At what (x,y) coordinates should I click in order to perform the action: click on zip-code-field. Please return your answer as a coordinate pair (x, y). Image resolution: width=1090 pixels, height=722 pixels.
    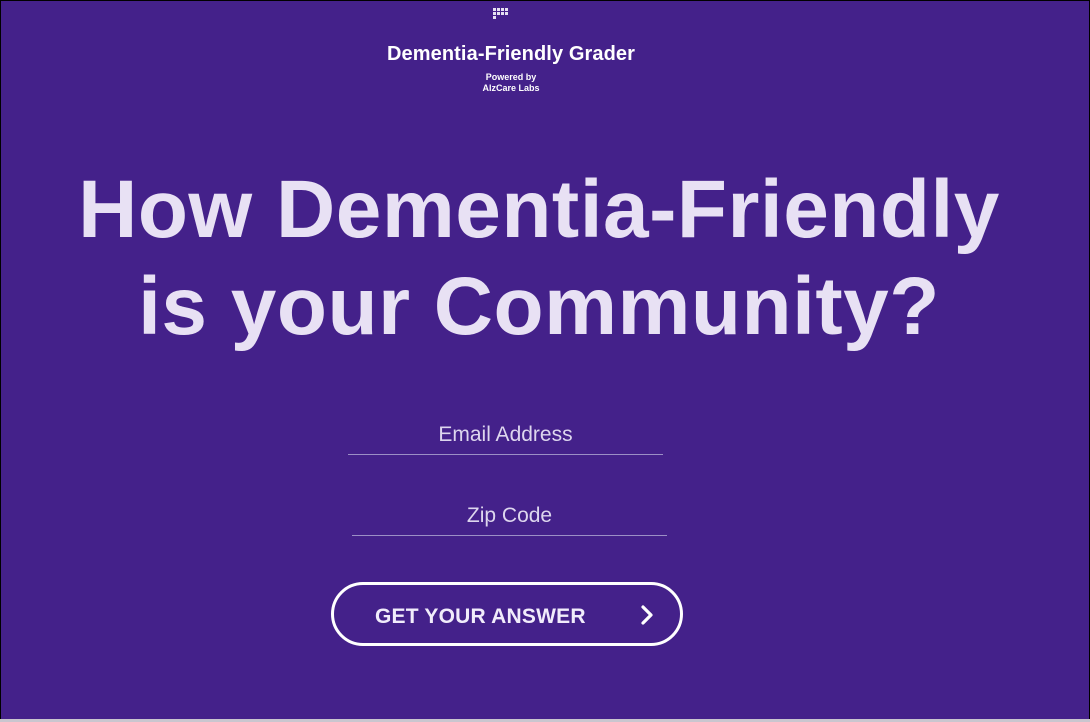
    Looking at the image, I should click on (509, 519).